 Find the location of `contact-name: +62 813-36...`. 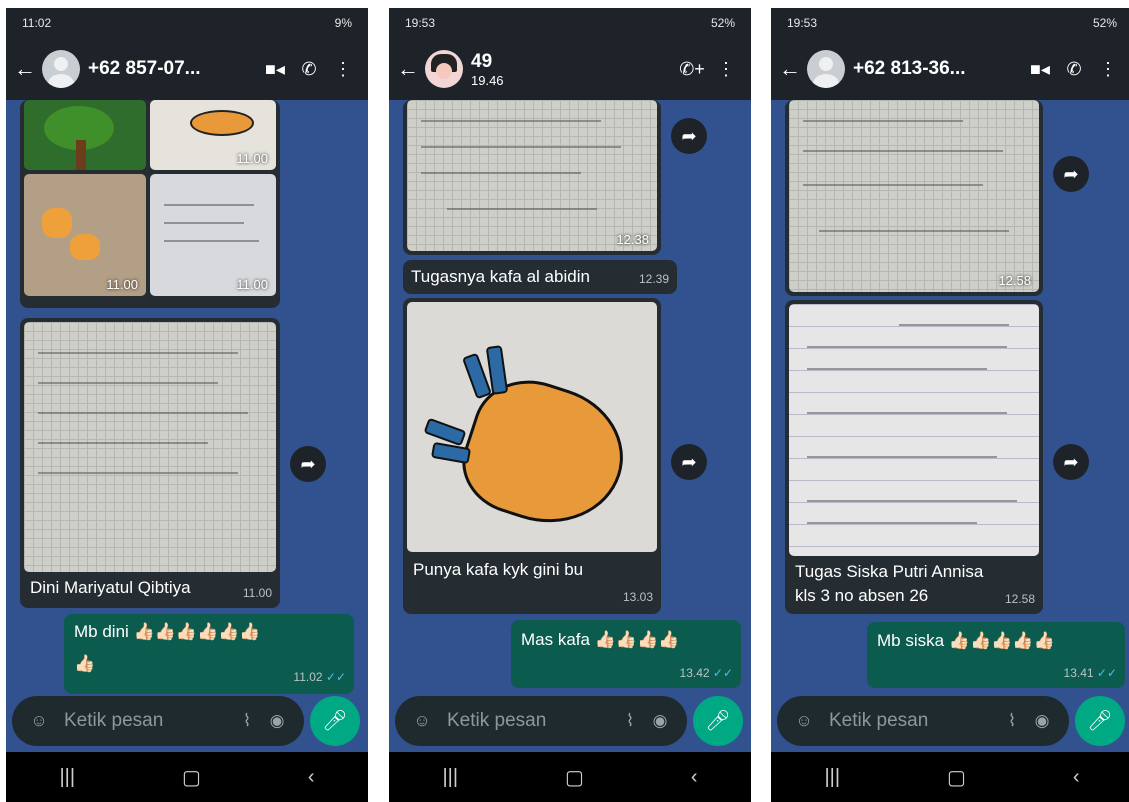

contact-name: +62 813-36... is located at coordinates (938, 69).